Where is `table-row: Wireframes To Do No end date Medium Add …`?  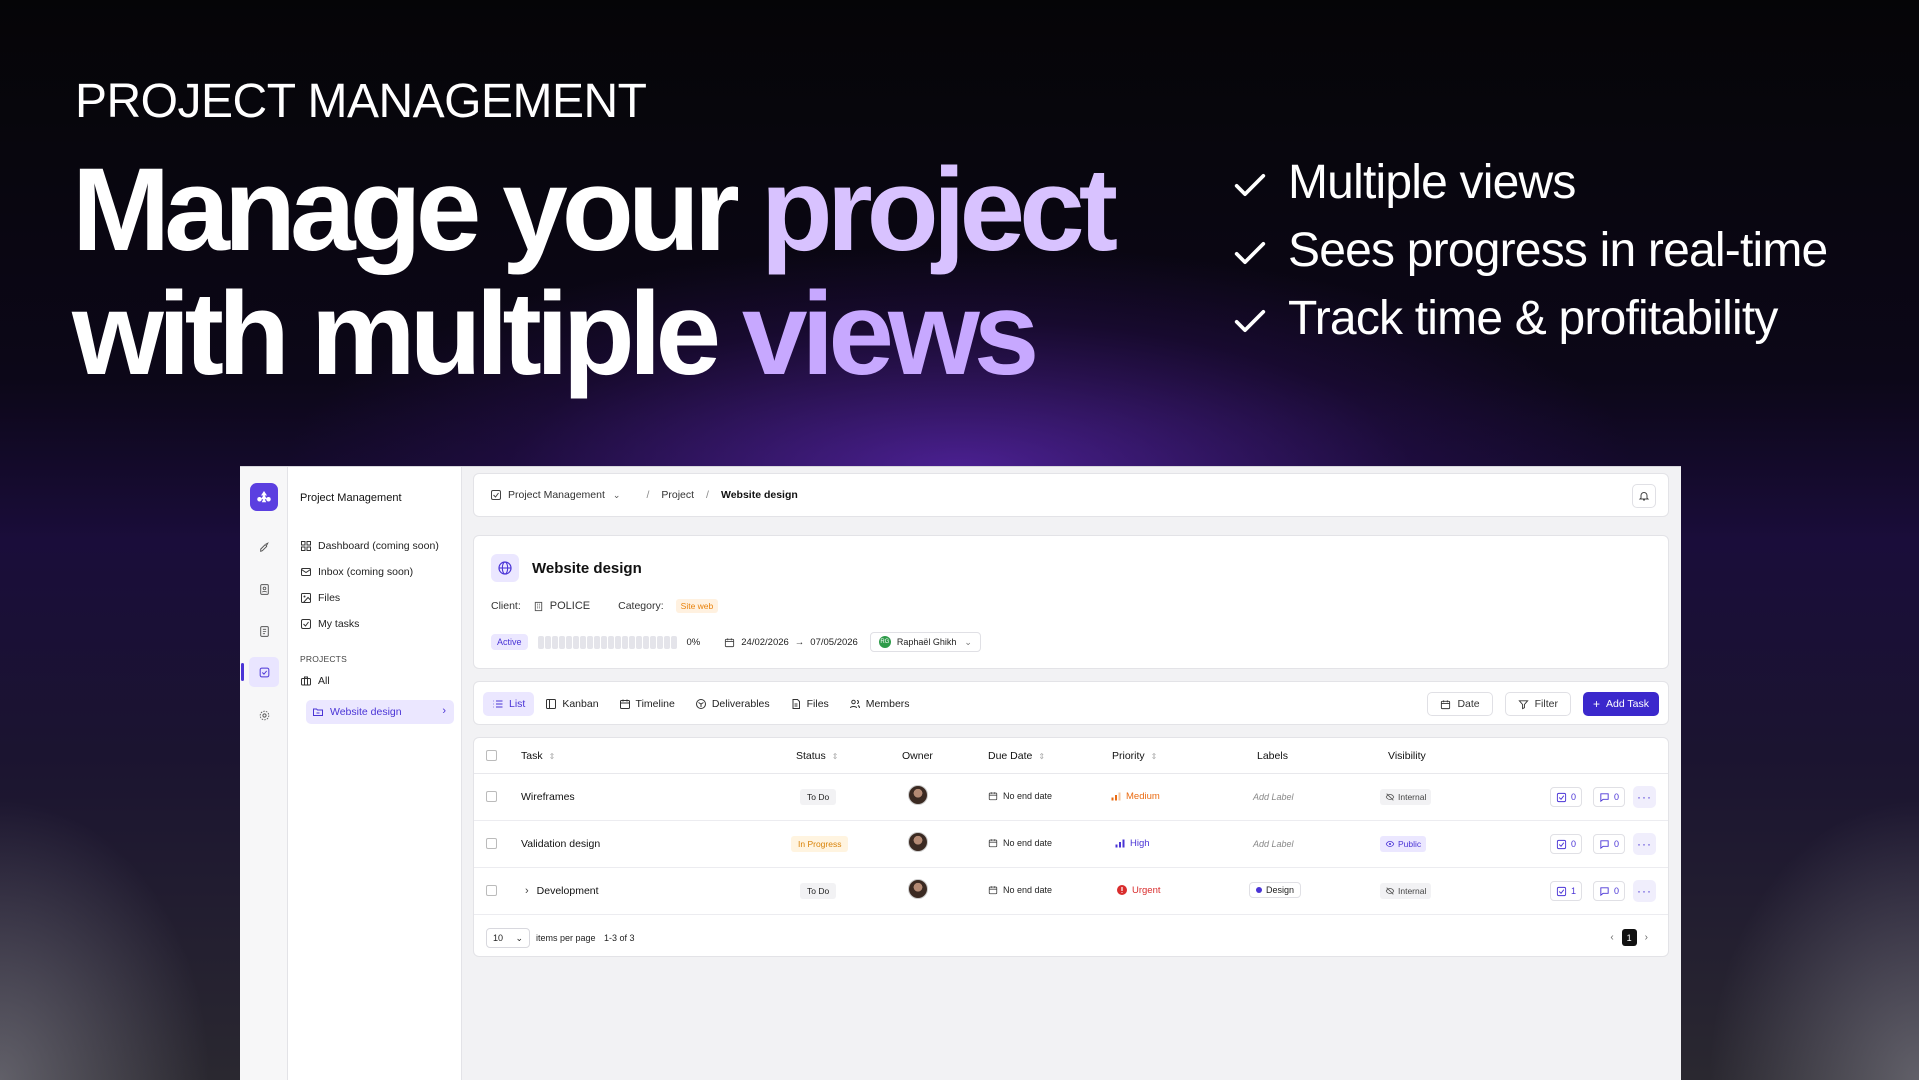 table-row: Wireframes To Do No end date Medium Add … is located at coordinates (1071, 797).